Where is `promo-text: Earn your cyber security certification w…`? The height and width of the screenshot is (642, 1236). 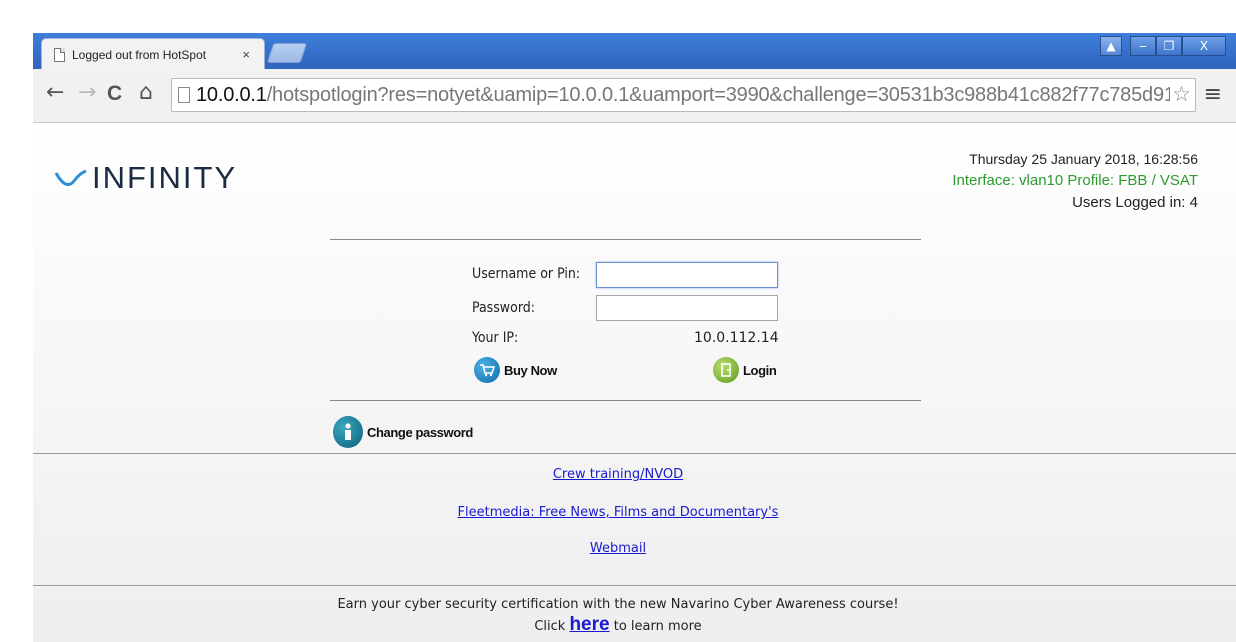 promo-text: Earn your cyber security certification w… is located at coordinates (618, 604).